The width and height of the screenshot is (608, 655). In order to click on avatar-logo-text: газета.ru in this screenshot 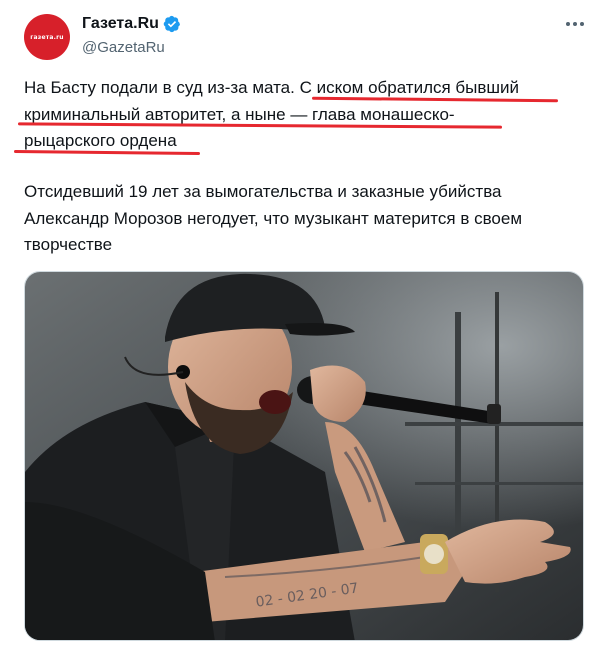, I will do `click(47, 37)`.